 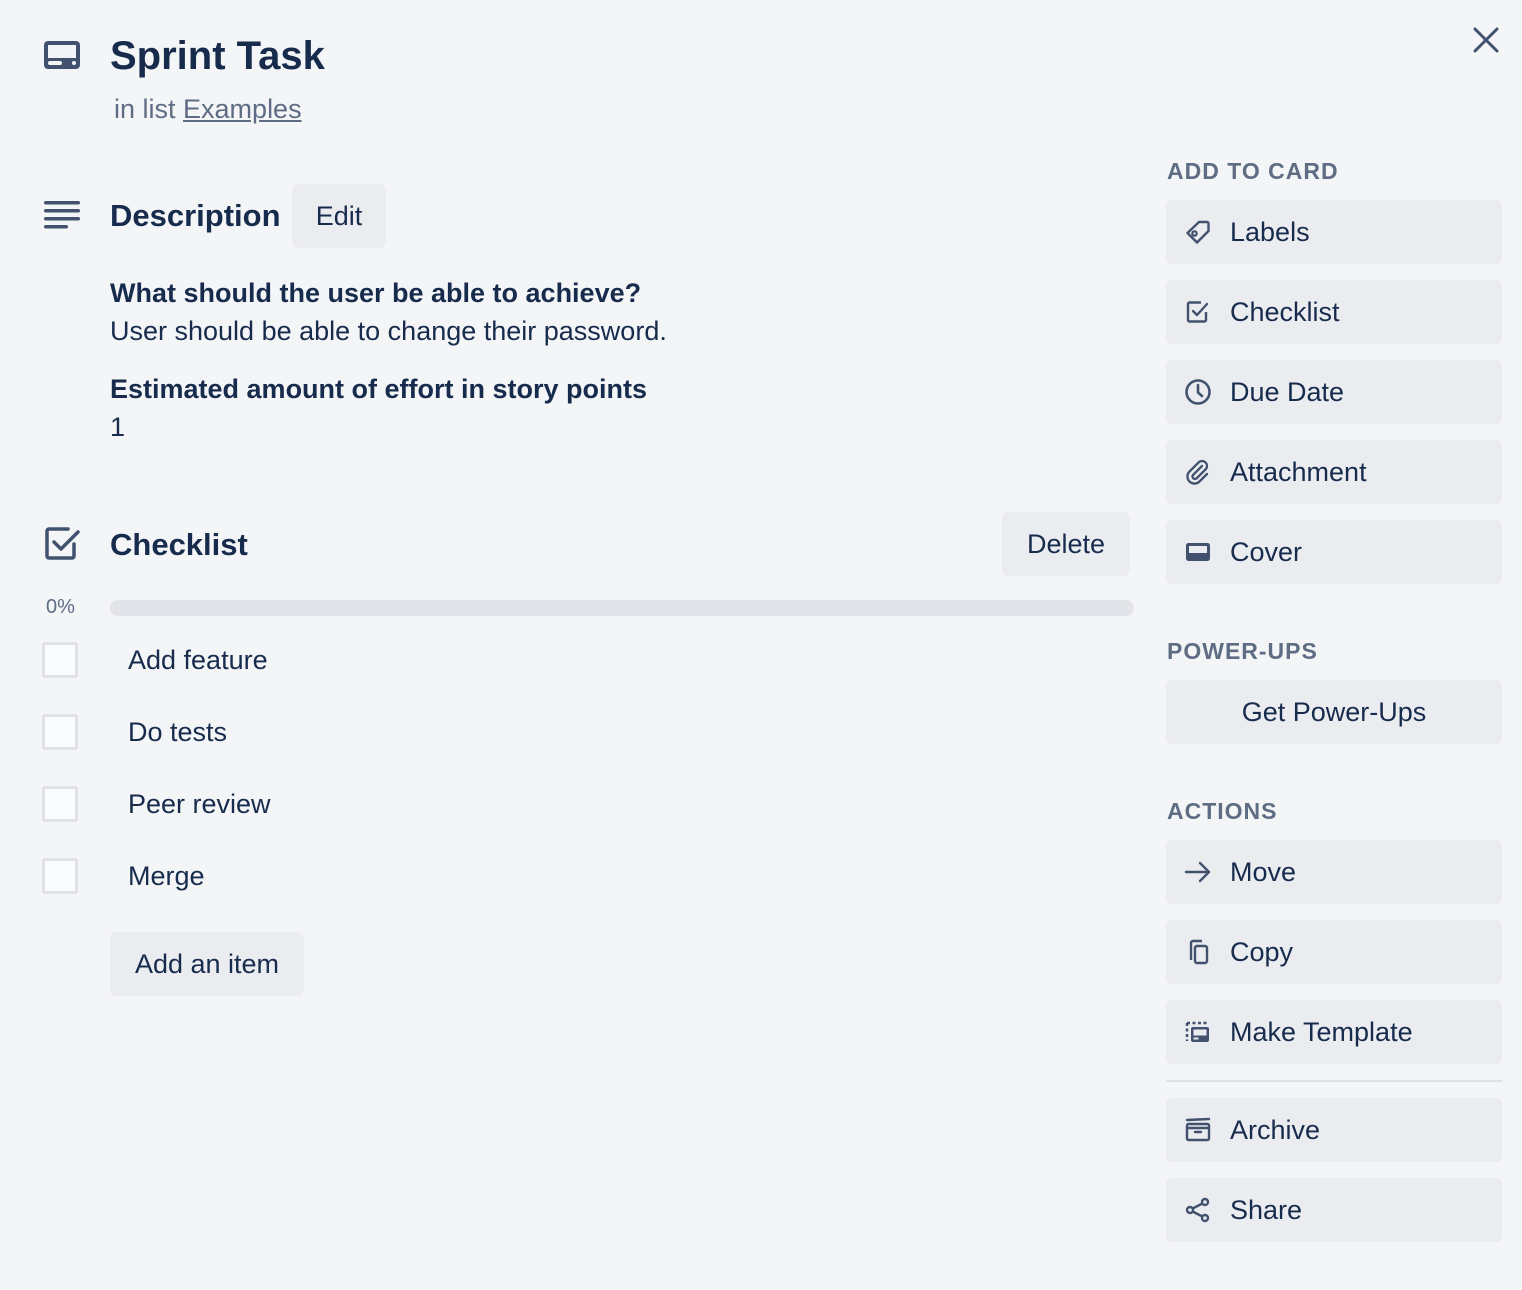 I want to click on close-button, so click(x=1486, y=40).